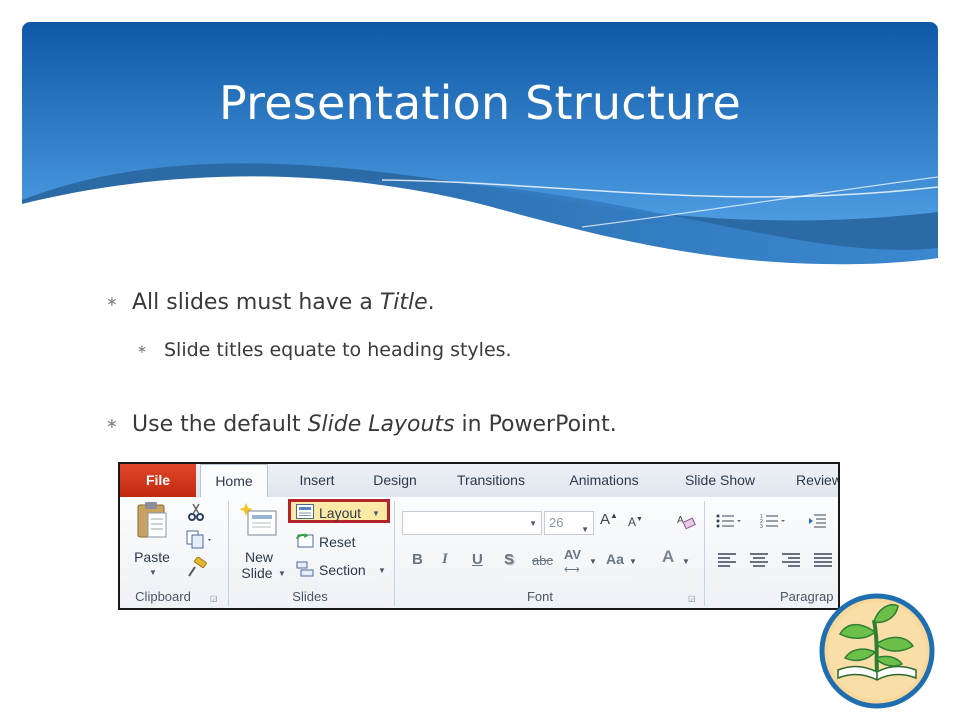 Image resolution: width=960 pixels, height=720 pixels. What do you see at coordinates (152, 557) in the screenshot?
I see `paste-button-label: Paste` at bounding box center [152, 557].